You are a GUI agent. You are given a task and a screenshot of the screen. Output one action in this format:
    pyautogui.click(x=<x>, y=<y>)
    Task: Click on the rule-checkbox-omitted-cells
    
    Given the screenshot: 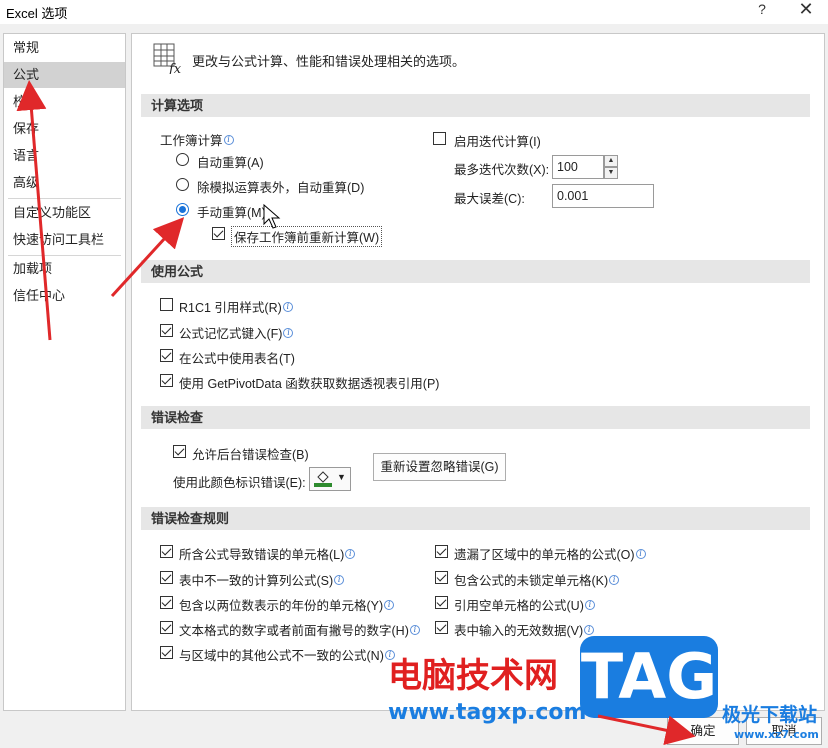 What is the action you would take?
    pyautogui.click(x=441, y=551)
    